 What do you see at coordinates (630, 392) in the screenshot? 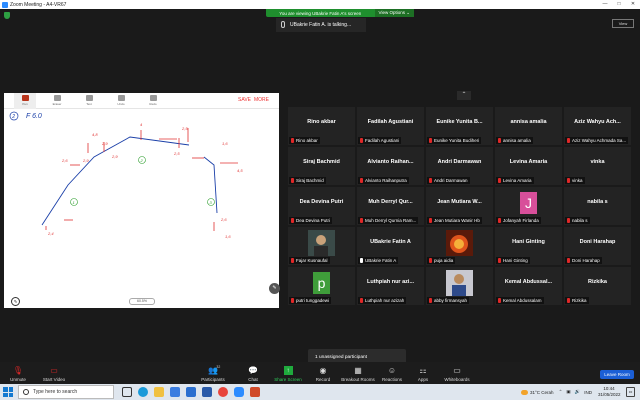
I see `notification-icon: ▭` at bounding box center [630, 392].